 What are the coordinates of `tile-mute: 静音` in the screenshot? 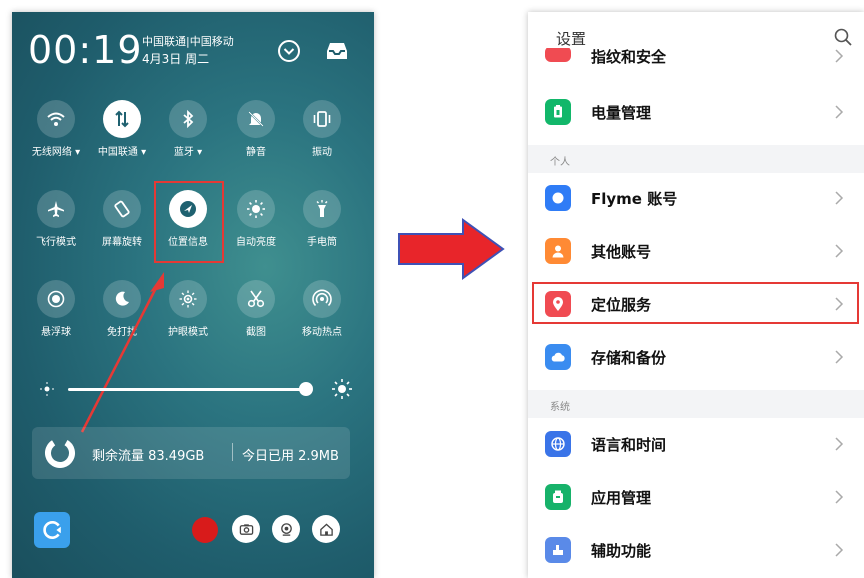 It's located at (256, 129).